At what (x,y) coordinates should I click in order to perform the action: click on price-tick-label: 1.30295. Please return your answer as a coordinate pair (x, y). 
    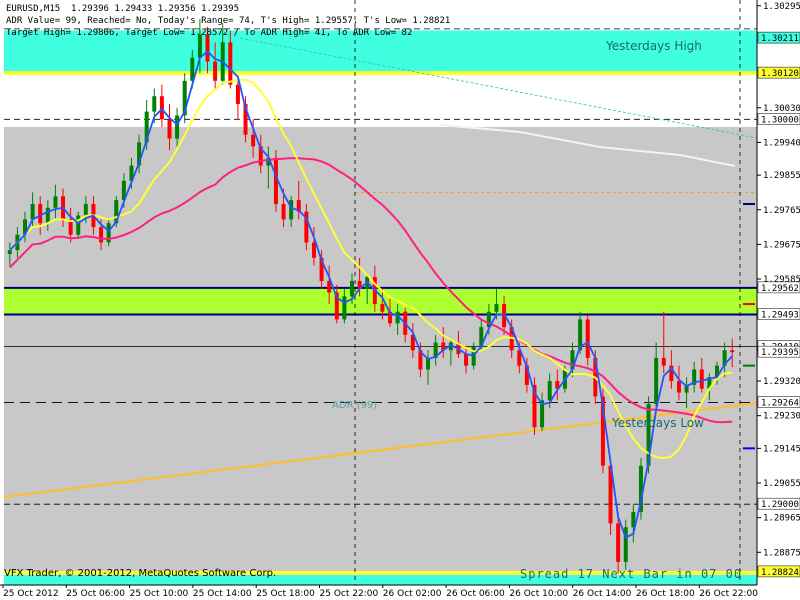
    Looking at the image, I should click on (781, 7).